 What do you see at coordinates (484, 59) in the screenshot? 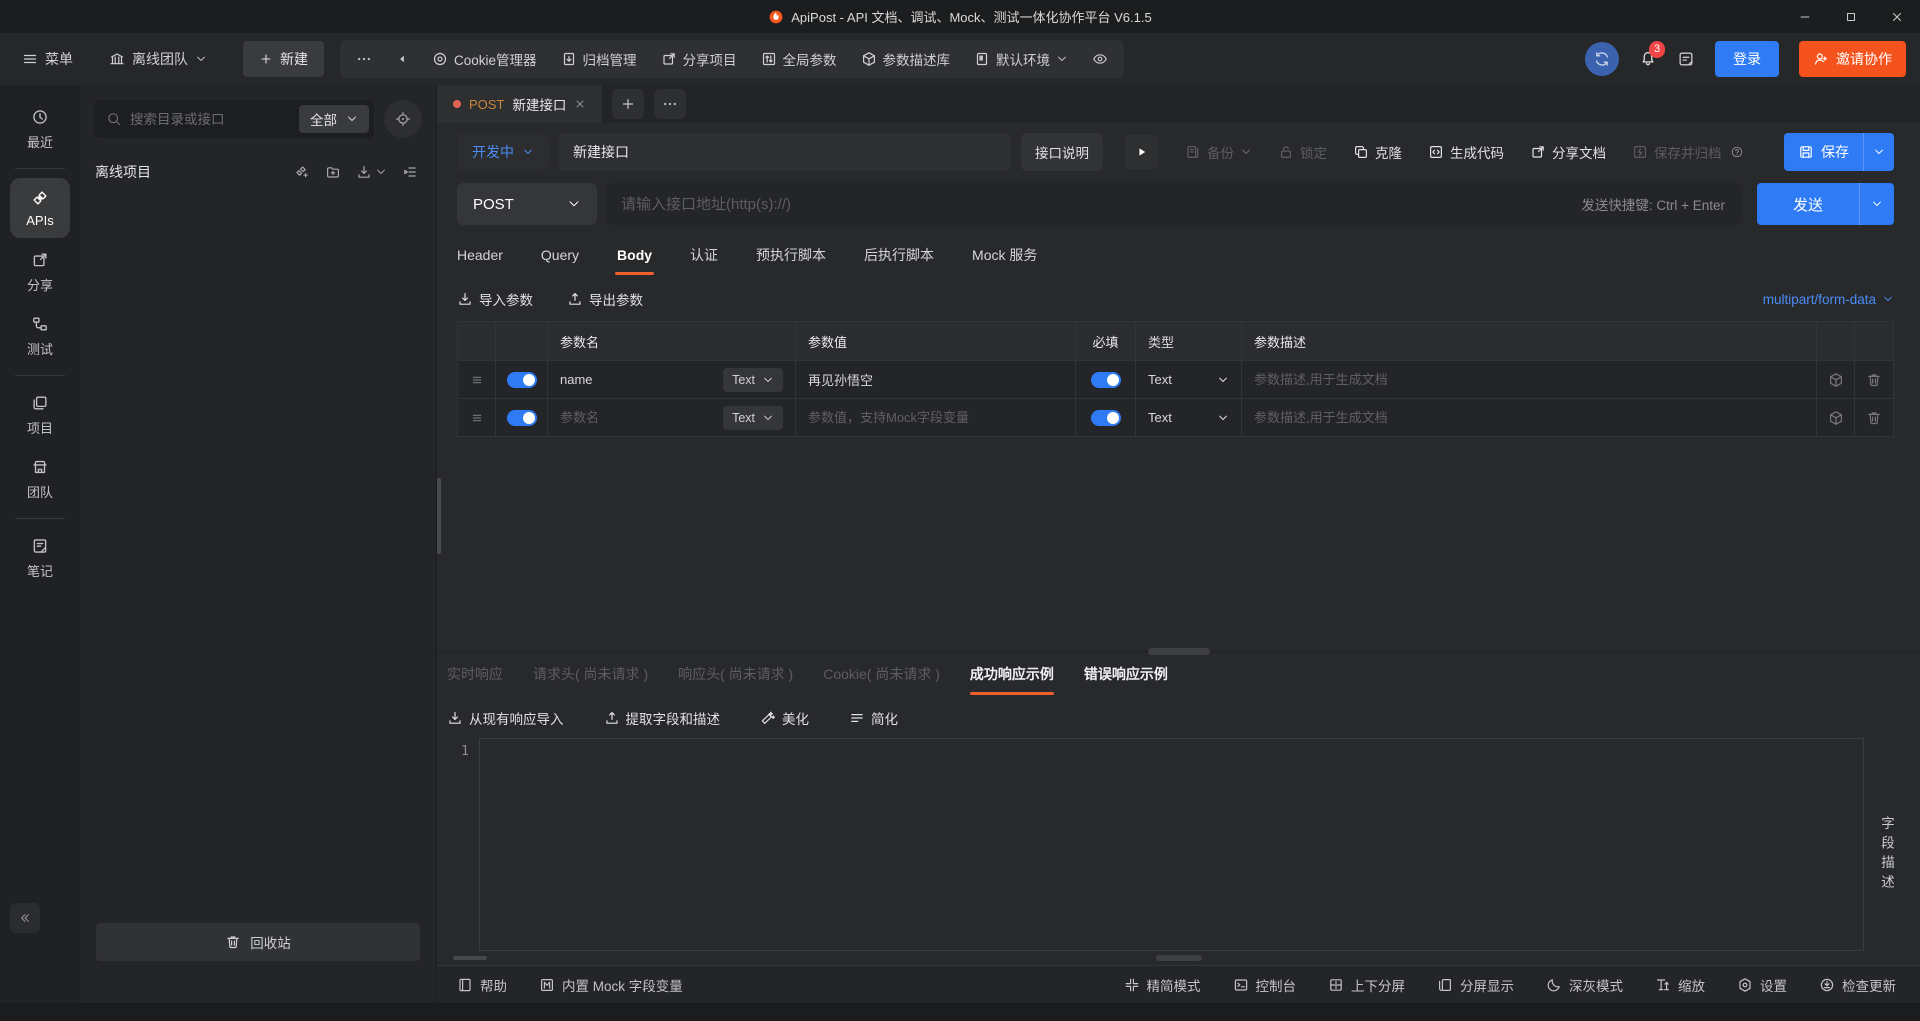
I see `cookie-manager-button: Cookie管理器` at bounding box center [484, 59].